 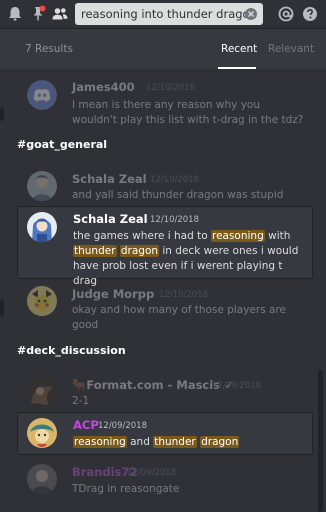 I want to click on search-query-text: reasoning into thunder dragon, so click(x=169, y=14).